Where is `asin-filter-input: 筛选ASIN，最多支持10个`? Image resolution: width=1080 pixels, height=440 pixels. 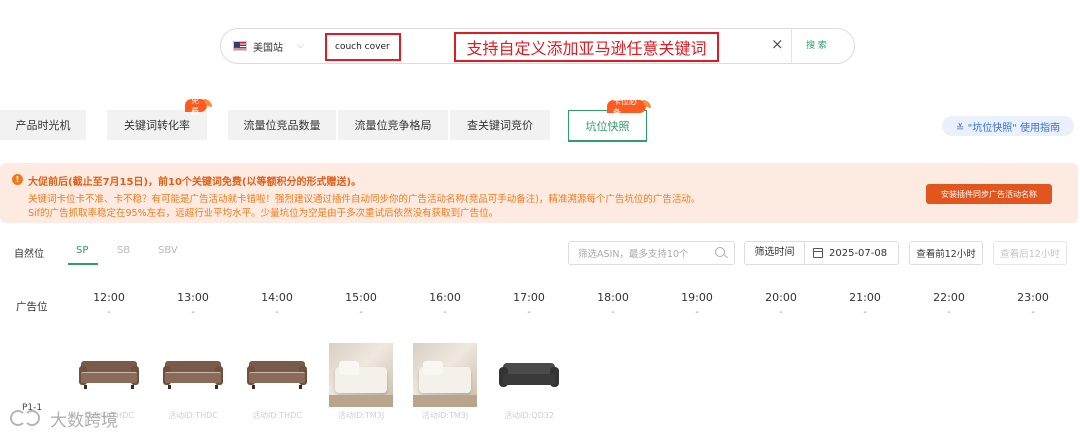
asin-filter-input: 筛选ASIN，最多支持10个 is located at coordinates (651, 253).